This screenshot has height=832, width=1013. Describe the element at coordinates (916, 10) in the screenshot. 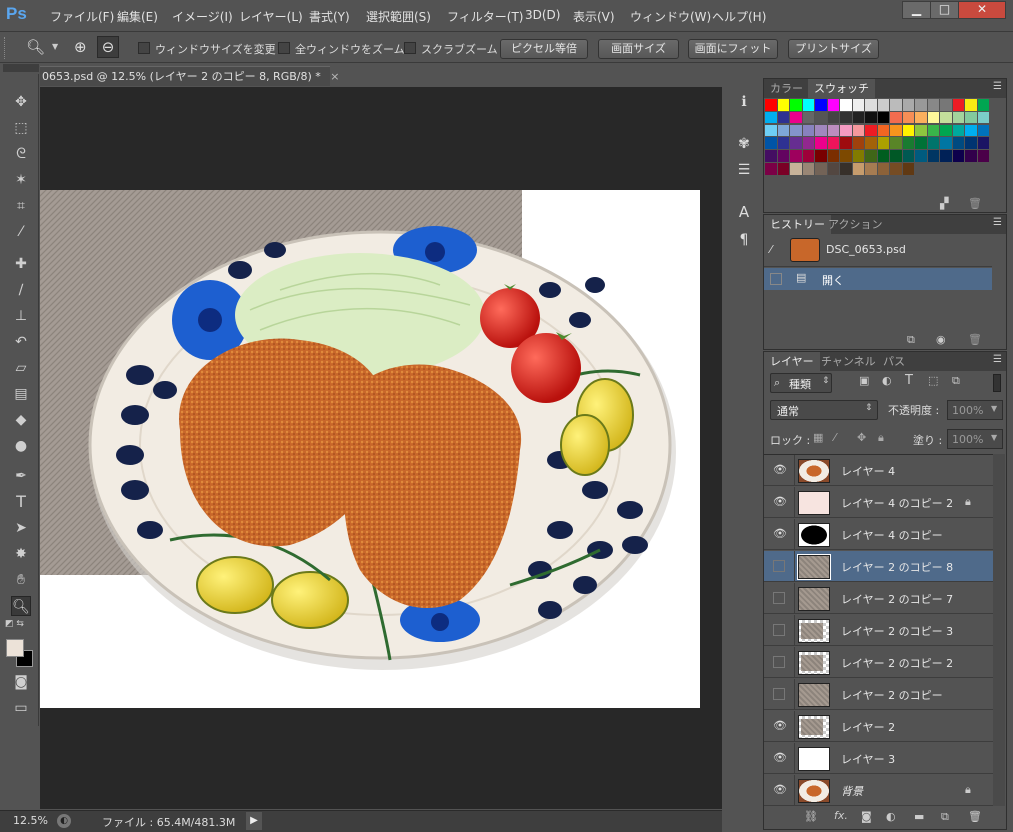

I see `minimize-button: ▁` at that location.